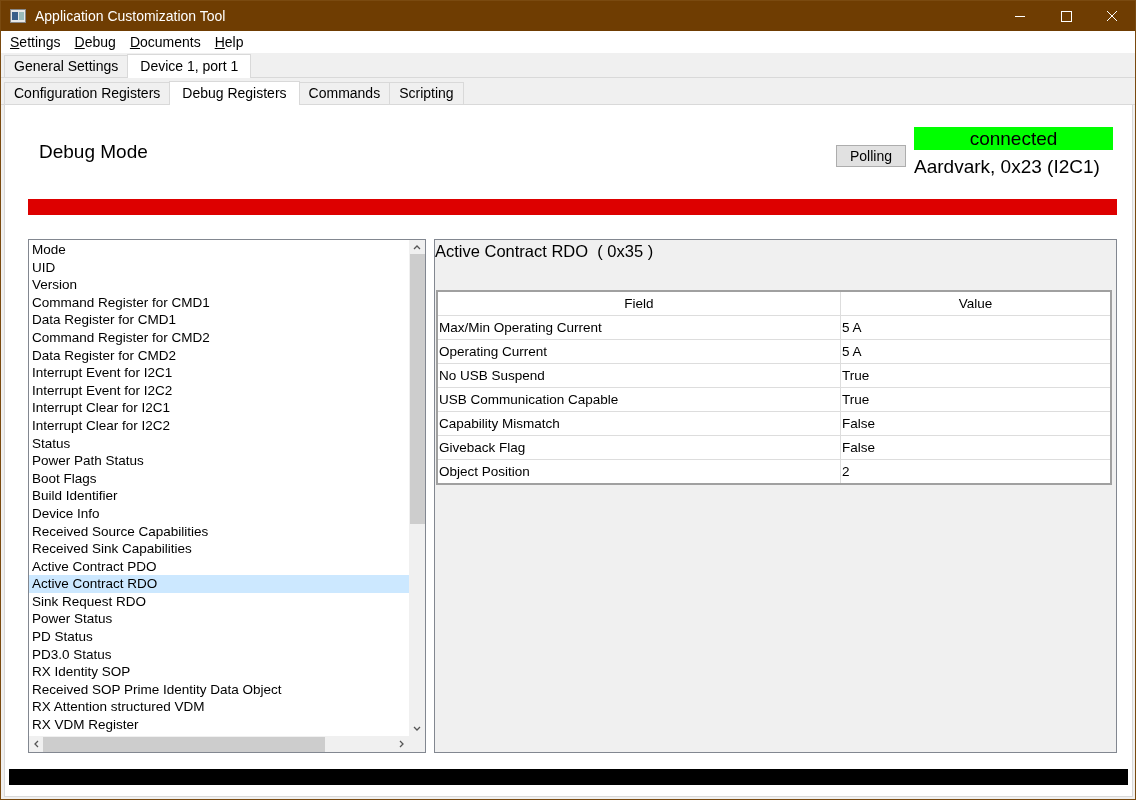  I want to click on table-cell: No USB Suspend, so click(639, 375).